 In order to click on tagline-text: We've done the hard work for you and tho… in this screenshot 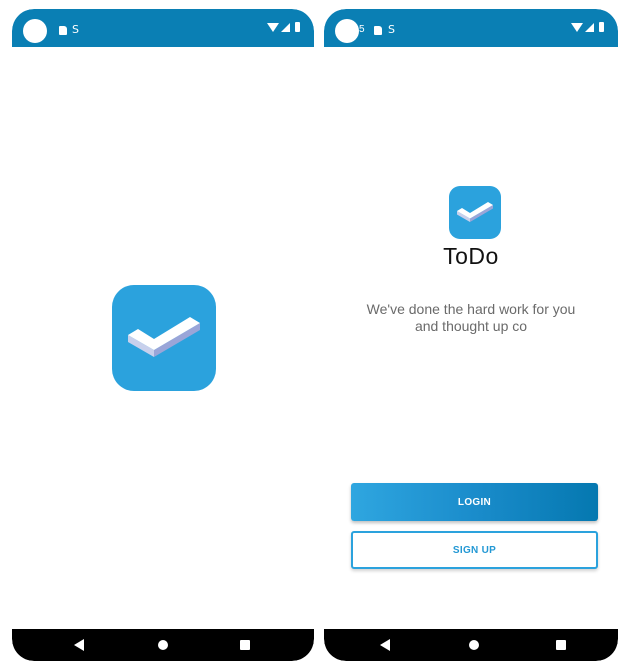, I will do `click(471, 317)`.